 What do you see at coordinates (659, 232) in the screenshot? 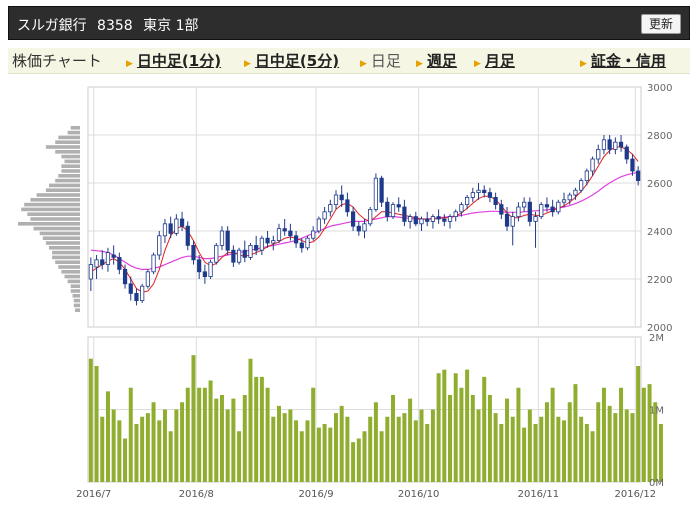
I see `price-tick-label: 2400` at bounding box center [659, 232].